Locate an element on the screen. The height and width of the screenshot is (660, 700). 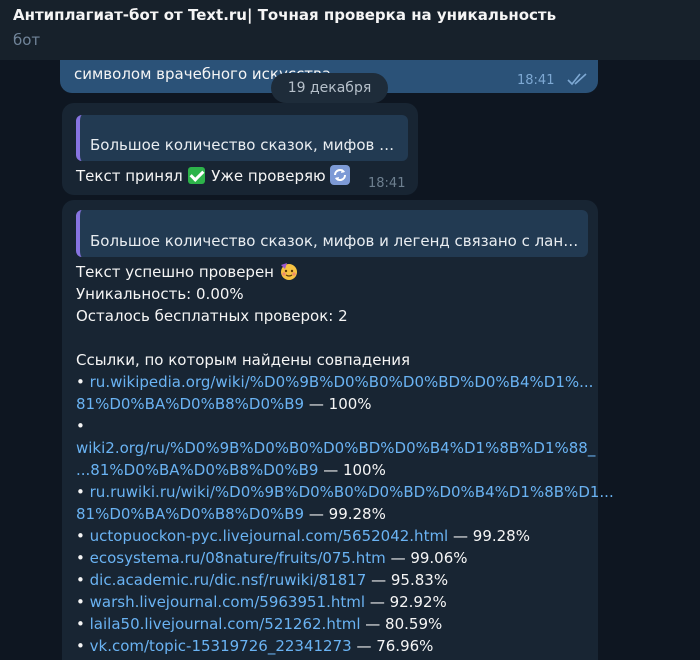
match-percent: — 95.83% is located at coordinates (410, 580).